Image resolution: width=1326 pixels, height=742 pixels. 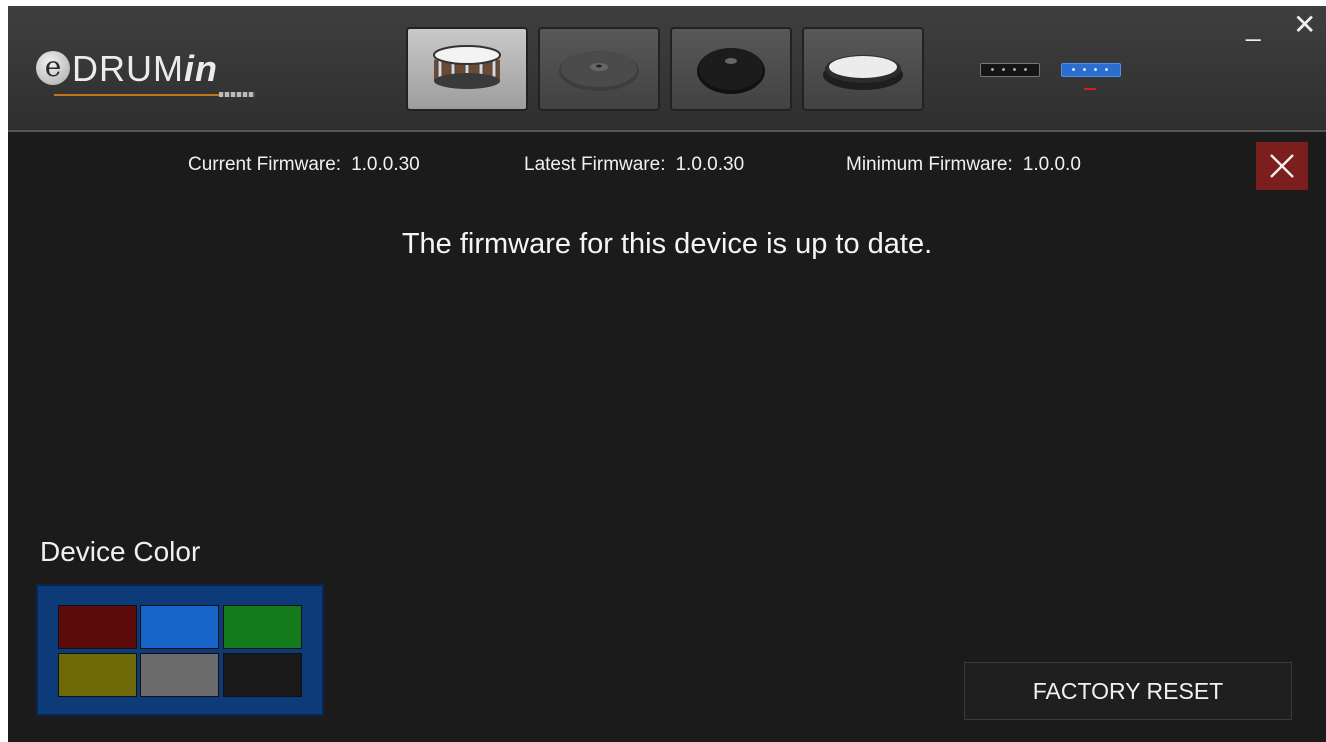 I want to click on latest-firmware-value: 1.0.0.30, so click(x=710, y=164).